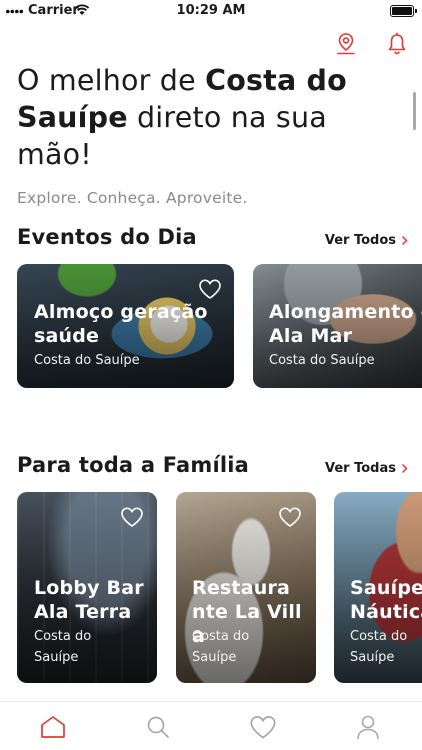 This screenshot has width=422, height=750. What do you see at coordinates (246, 587) in the screenshot?
I see `family-card: Restaurante La Villa Costa do Sauípe` at bounding box center [246, 587].